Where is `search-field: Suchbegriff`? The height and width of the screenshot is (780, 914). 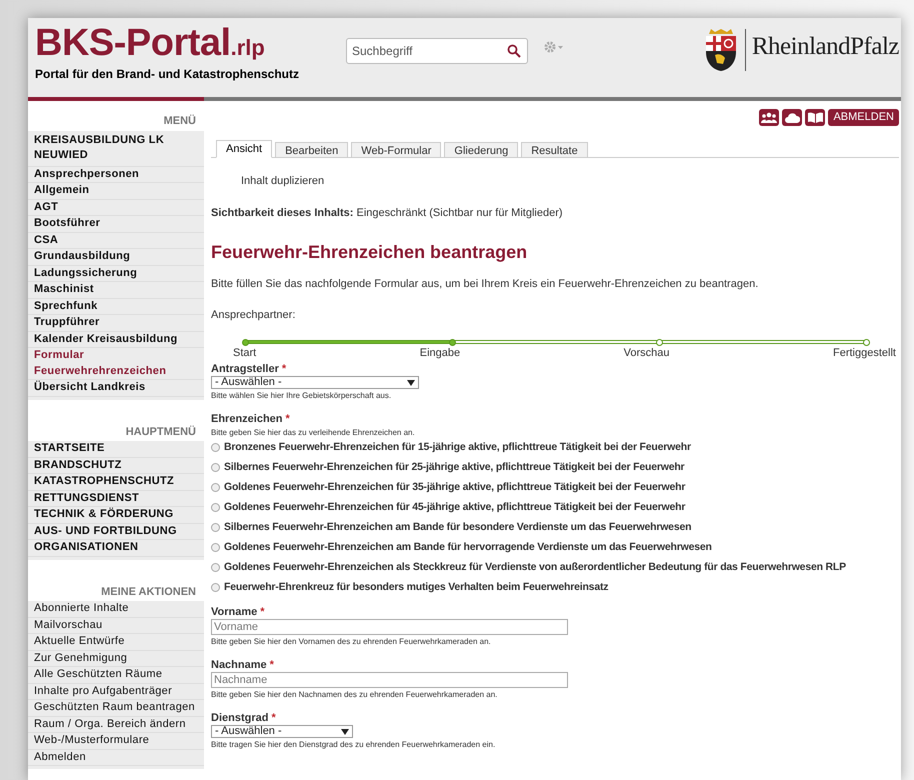
search-field: Suchbegriff is located at coordinates (437, 51).